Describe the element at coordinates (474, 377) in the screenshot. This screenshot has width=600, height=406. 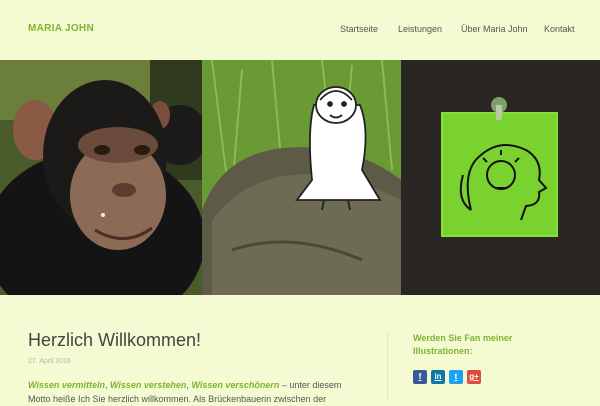
I see `google-plus-icon: g+` at that location.